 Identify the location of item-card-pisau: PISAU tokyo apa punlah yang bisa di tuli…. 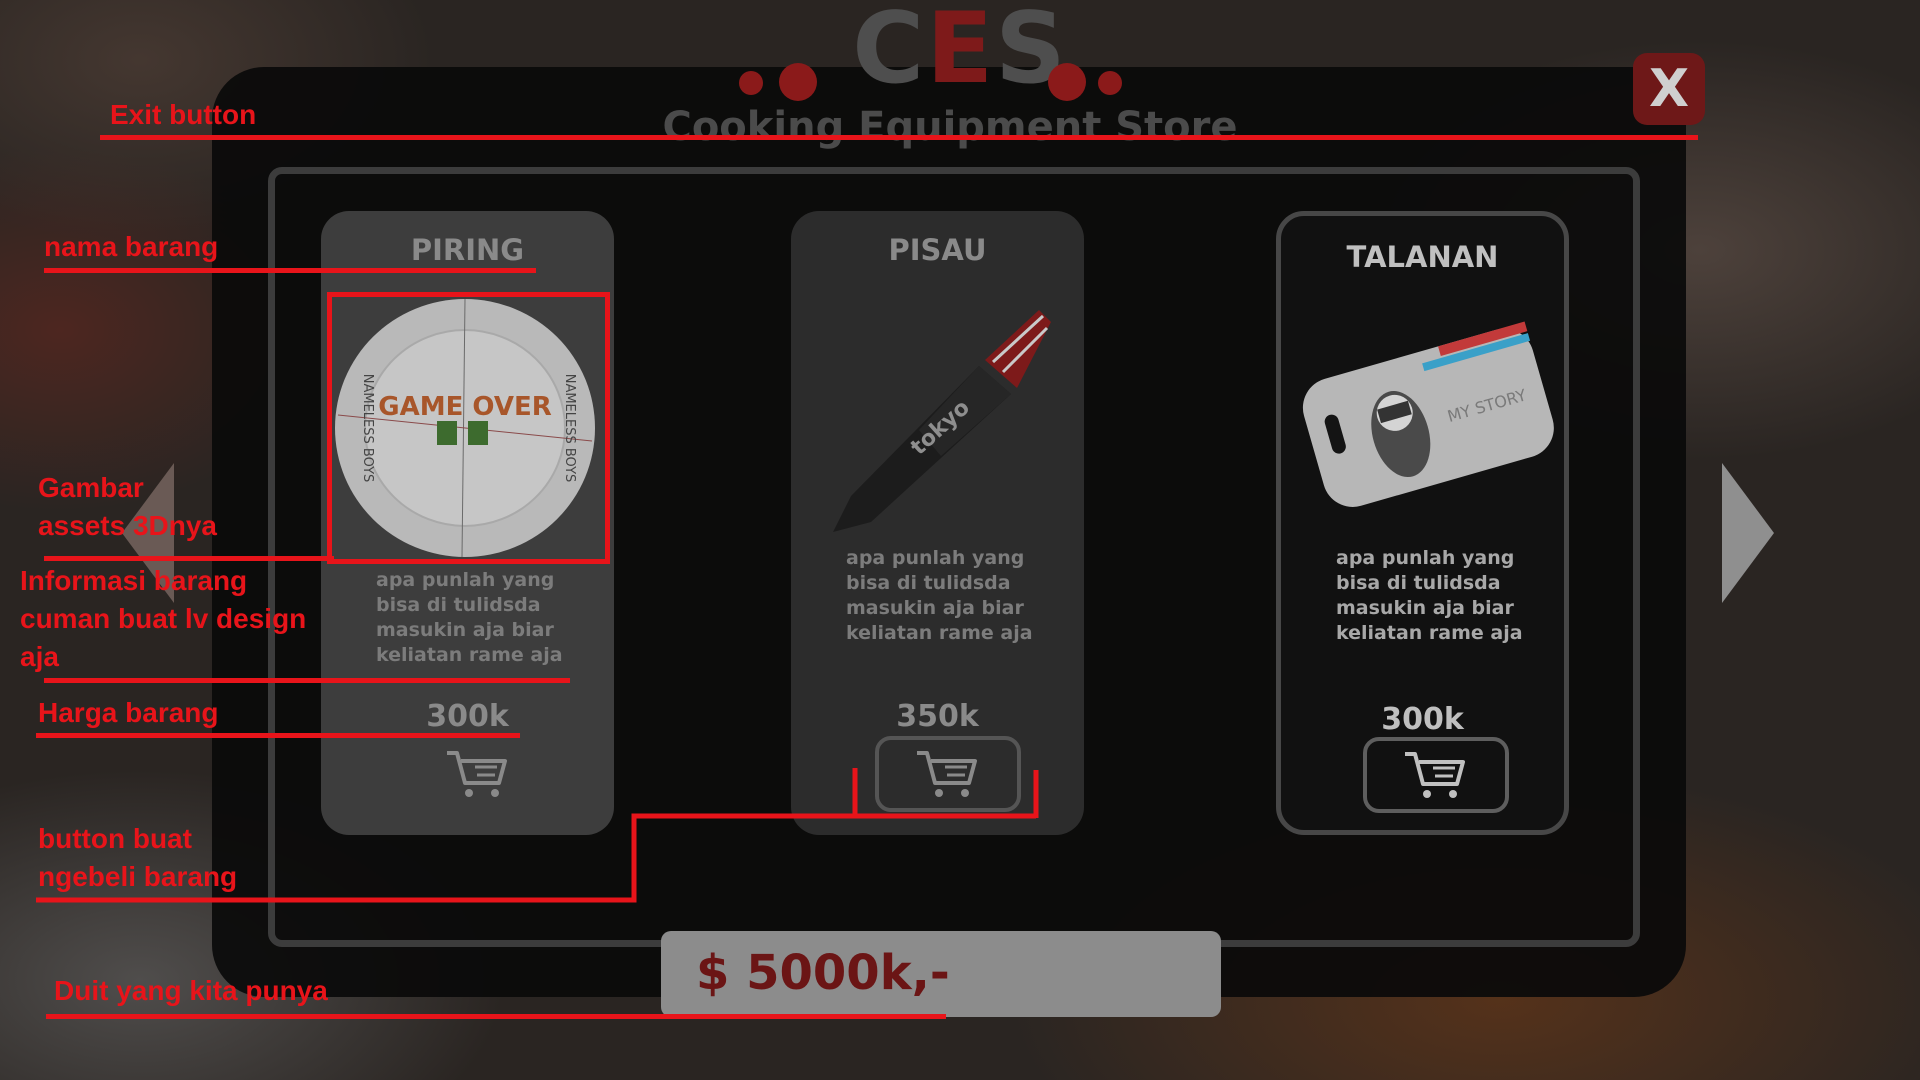
(937, 523).